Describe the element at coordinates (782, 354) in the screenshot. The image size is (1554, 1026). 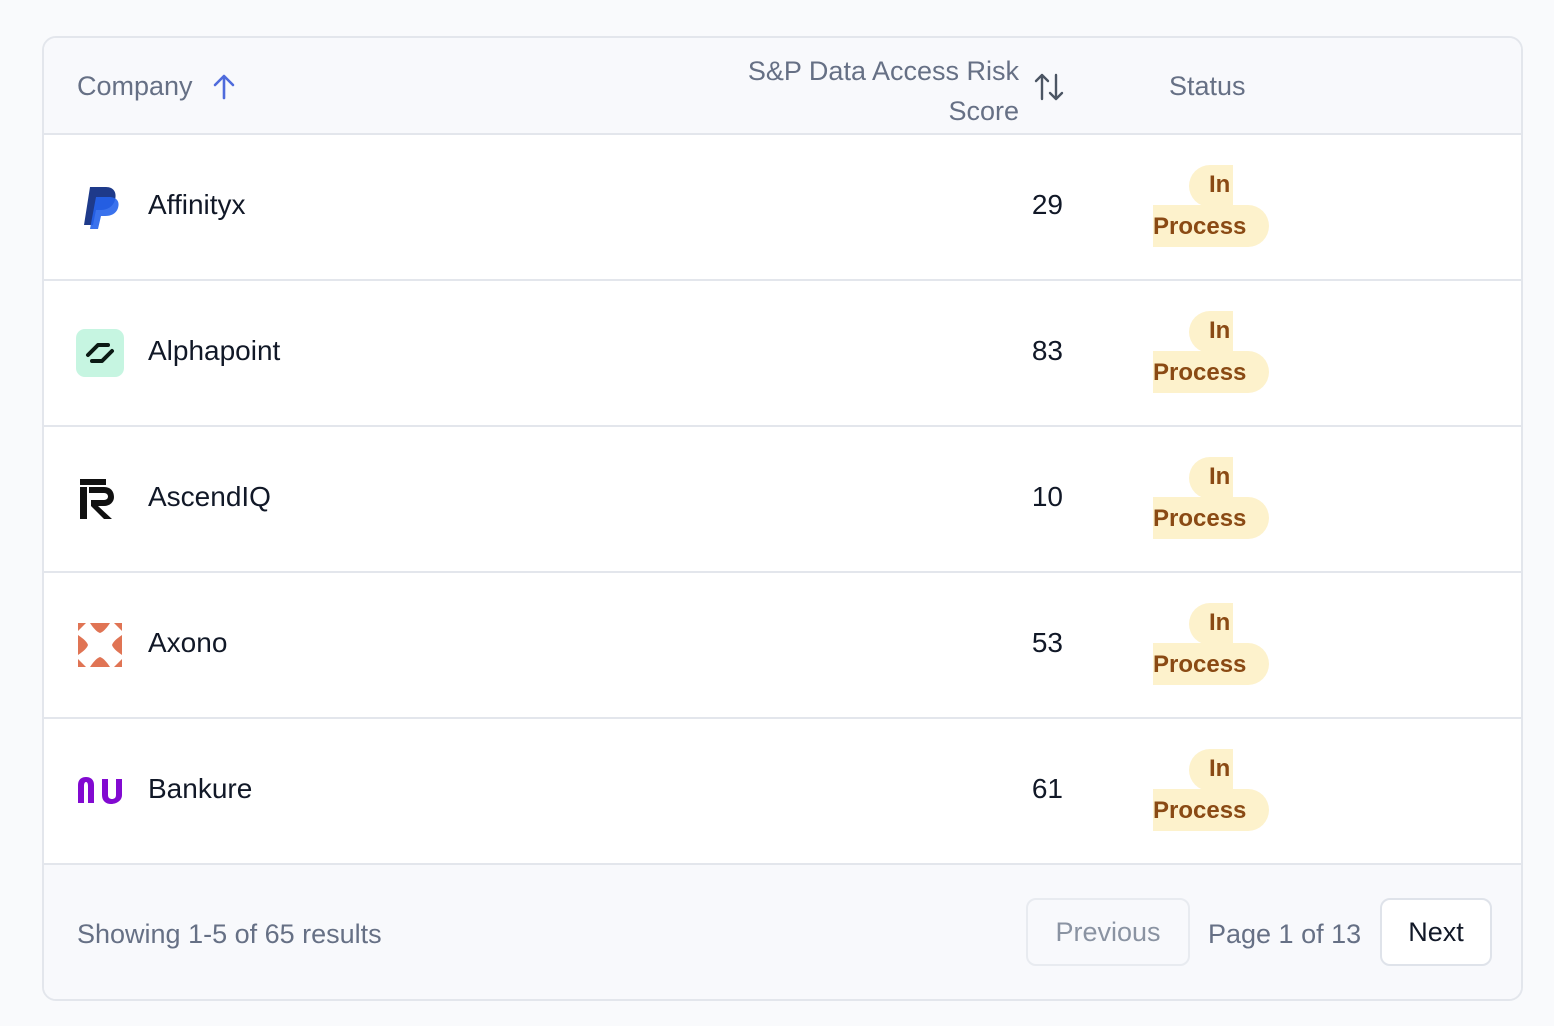
I see `table-row: Alphapoint 83 In Process` at that location.